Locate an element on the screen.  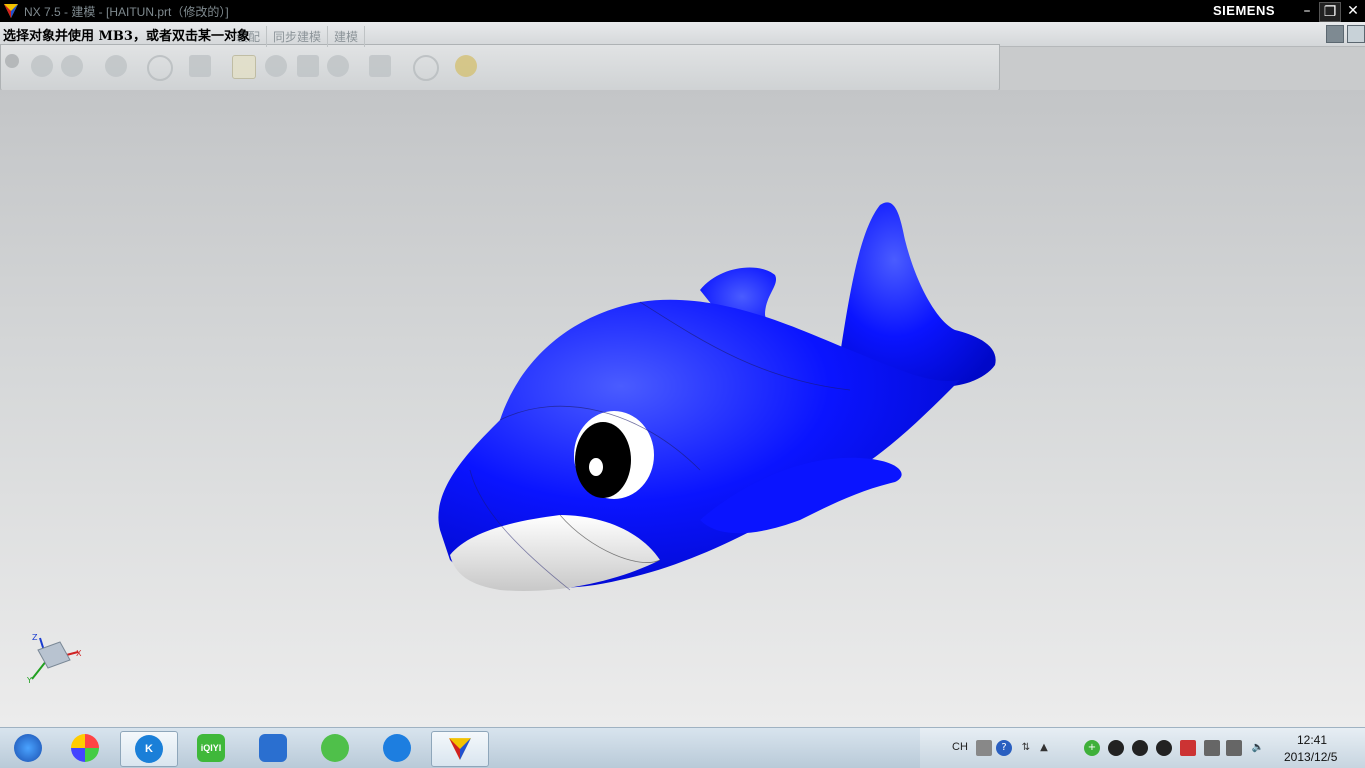
sync-app-icon is located at coordinates (335, 748).